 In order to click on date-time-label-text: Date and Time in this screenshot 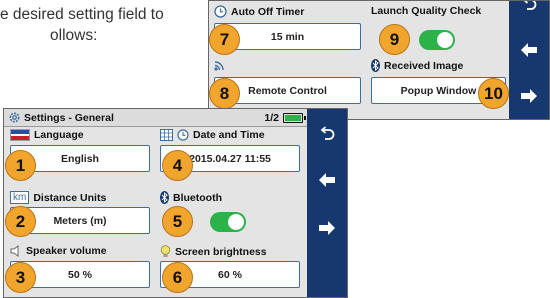, I will do `click(229, 135)`.